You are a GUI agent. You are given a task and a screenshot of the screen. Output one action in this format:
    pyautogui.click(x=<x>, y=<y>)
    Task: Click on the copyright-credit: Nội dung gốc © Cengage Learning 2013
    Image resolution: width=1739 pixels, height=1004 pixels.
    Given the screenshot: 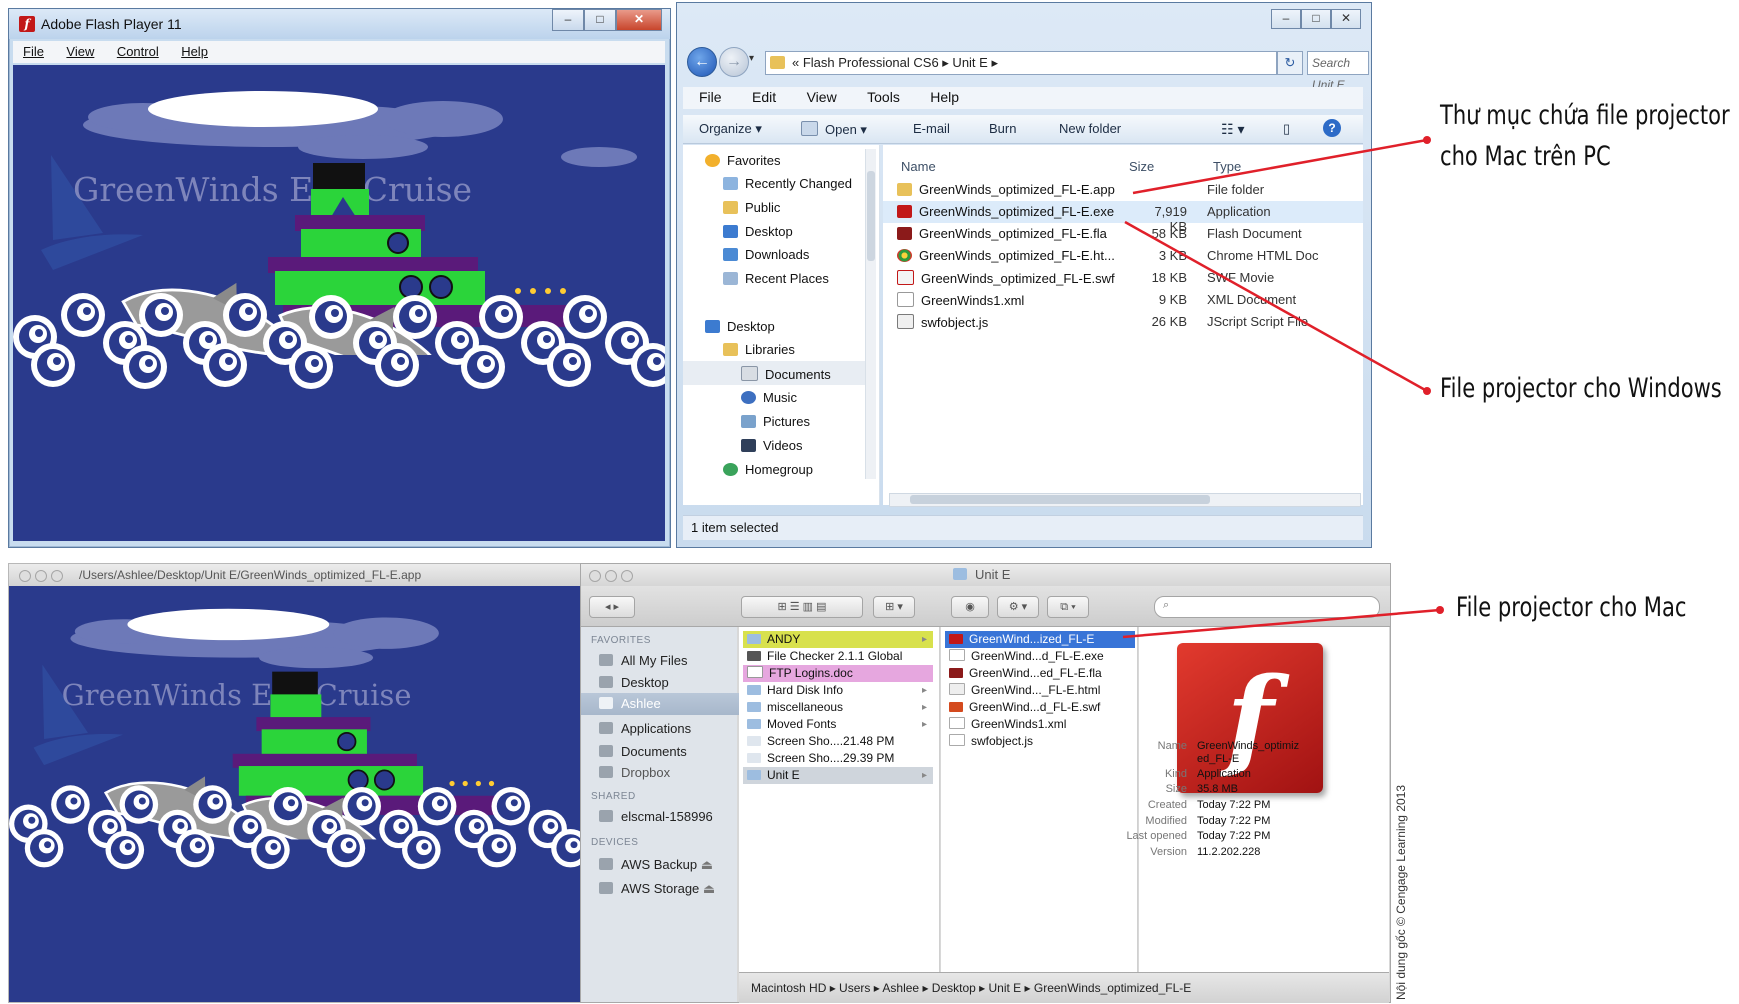 What is the action you would take?
    pyautogui.click(x=1401, y=892)
    